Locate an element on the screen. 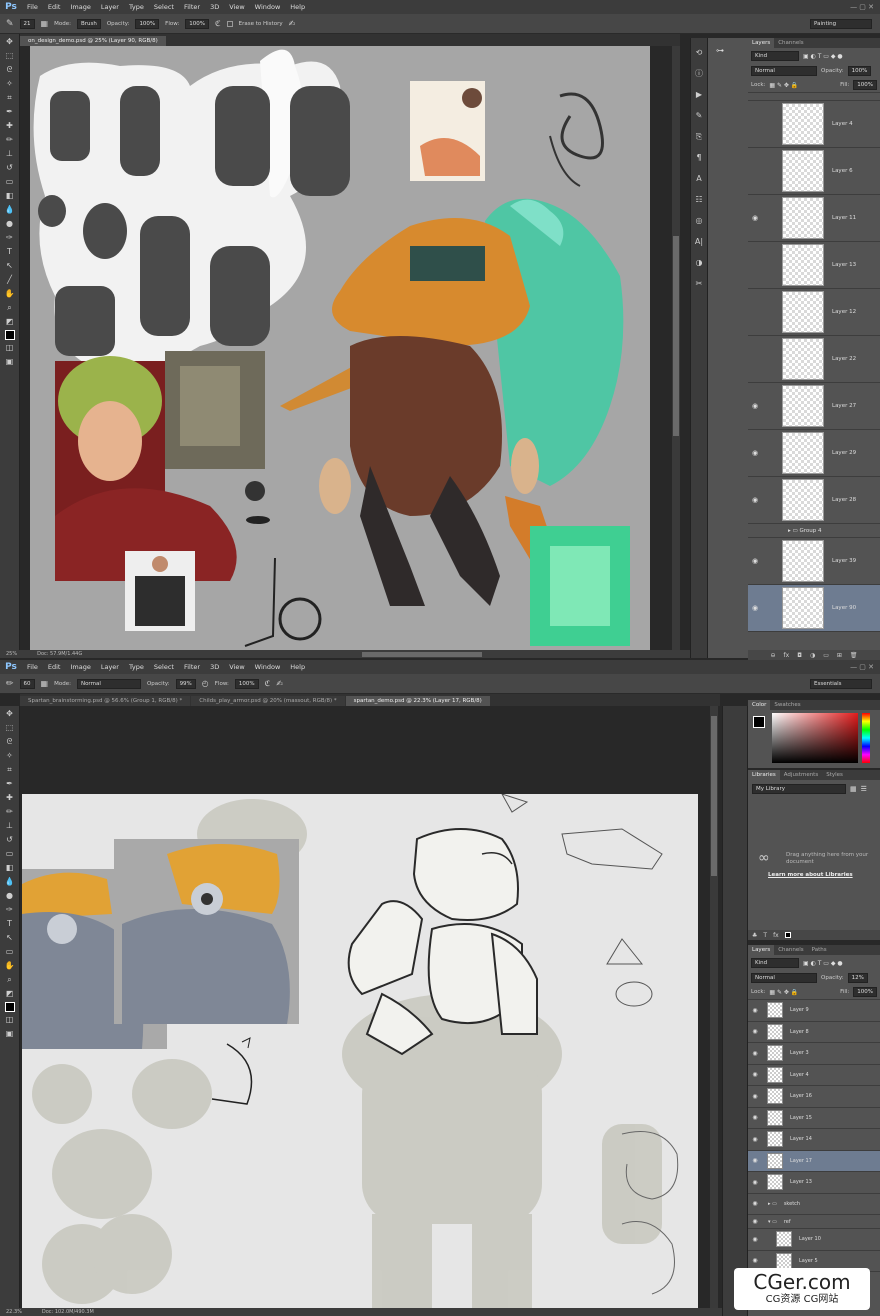 The width and height of the screenshot is (880, 1316). info-icon: ⓘ is located at coordinates (699, 74).